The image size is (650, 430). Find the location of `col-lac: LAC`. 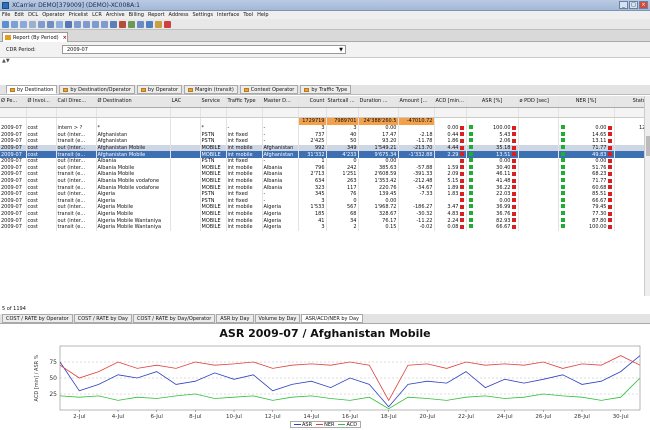

col-lac: LAC is located at coordinates (185, 102).